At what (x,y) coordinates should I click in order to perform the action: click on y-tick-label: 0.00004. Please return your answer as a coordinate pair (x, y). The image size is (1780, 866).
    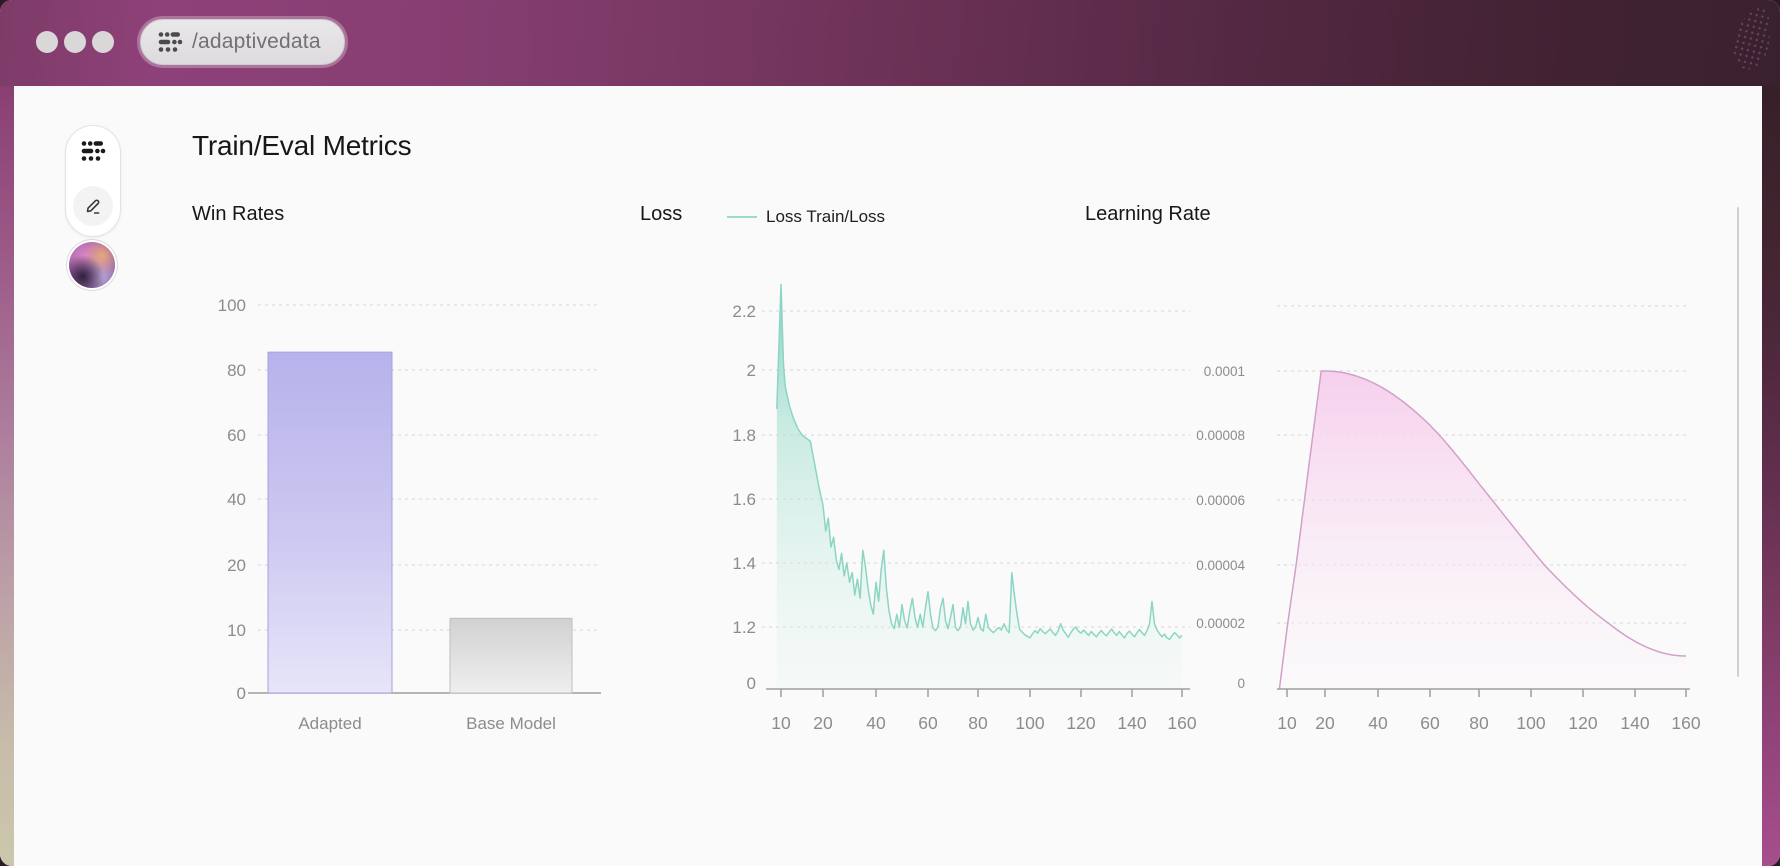
    Looking at the image, I should click on (1220, 565).